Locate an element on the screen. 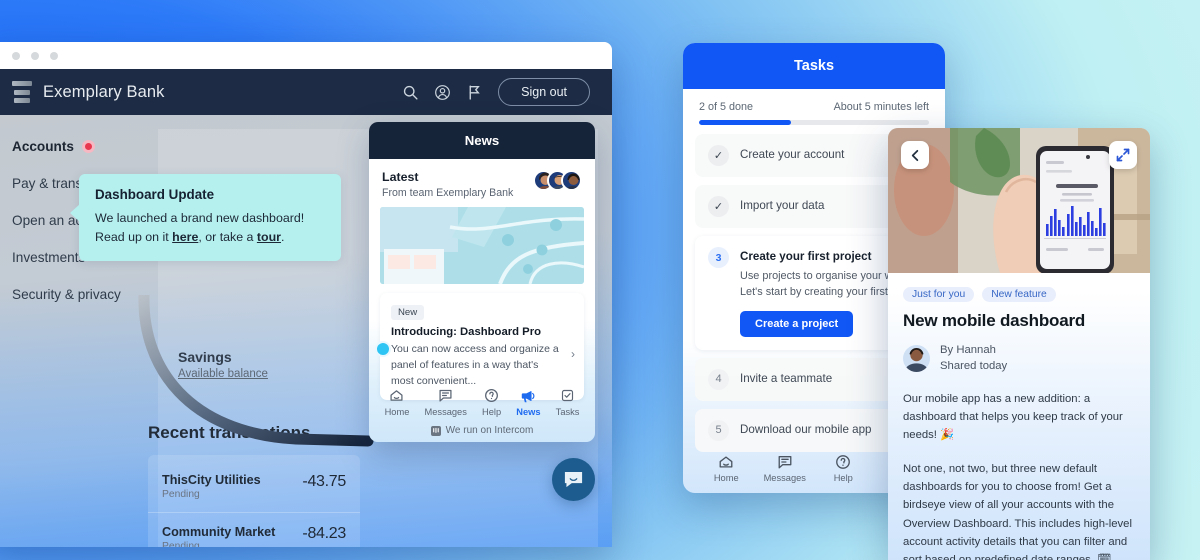  article-author-row: By Hannah Shared today is located at coordinates (1019, 358).